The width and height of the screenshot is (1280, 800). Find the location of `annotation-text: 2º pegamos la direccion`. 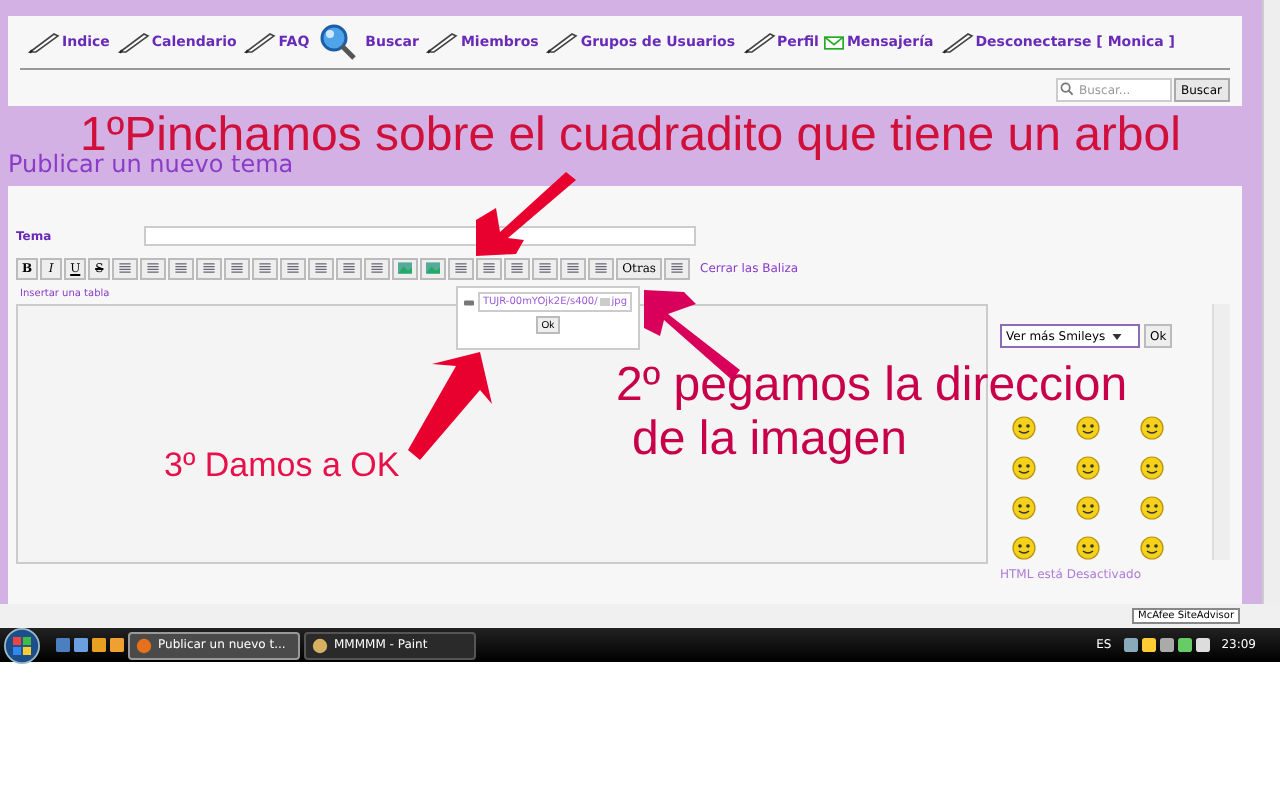

annotation-text: 2º pegamos la direccion is located at coordinates (872, 386).